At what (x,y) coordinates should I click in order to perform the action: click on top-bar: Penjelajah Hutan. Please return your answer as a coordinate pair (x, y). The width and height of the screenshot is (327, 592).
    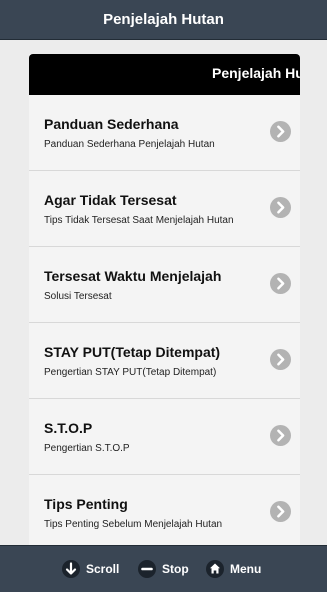
    Looking at the image, I should click on (163, 20).